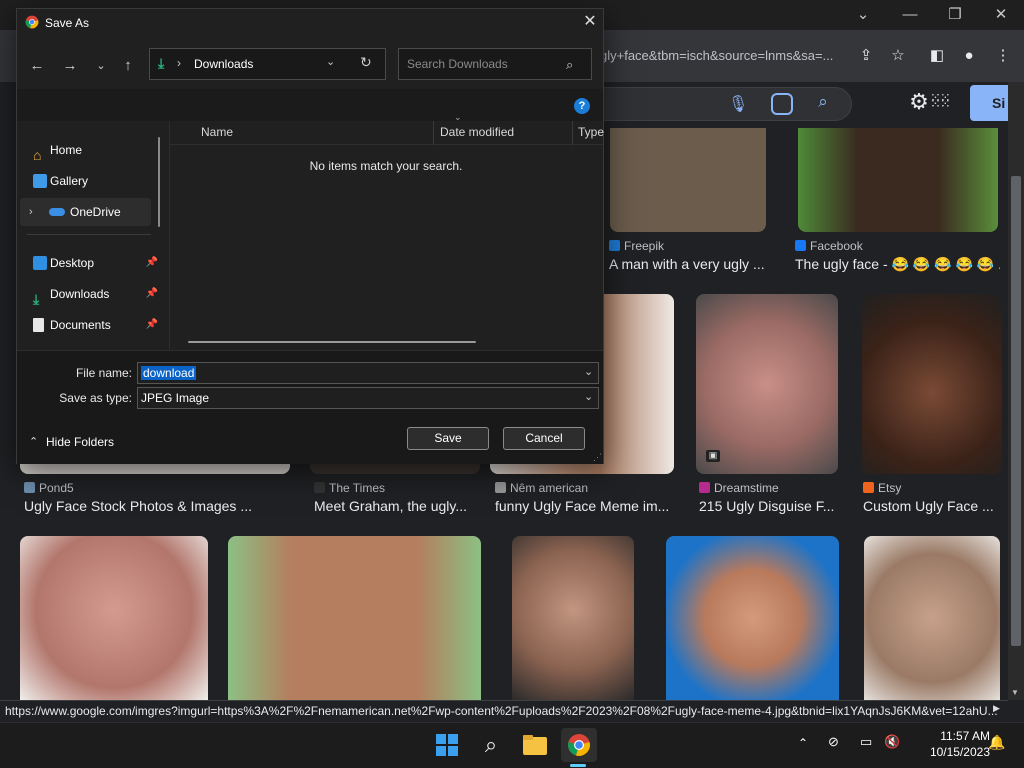 The width and height of the screenshot is (1024, 768). I want to click on gallery-icon: ▣, so click(713, 456).